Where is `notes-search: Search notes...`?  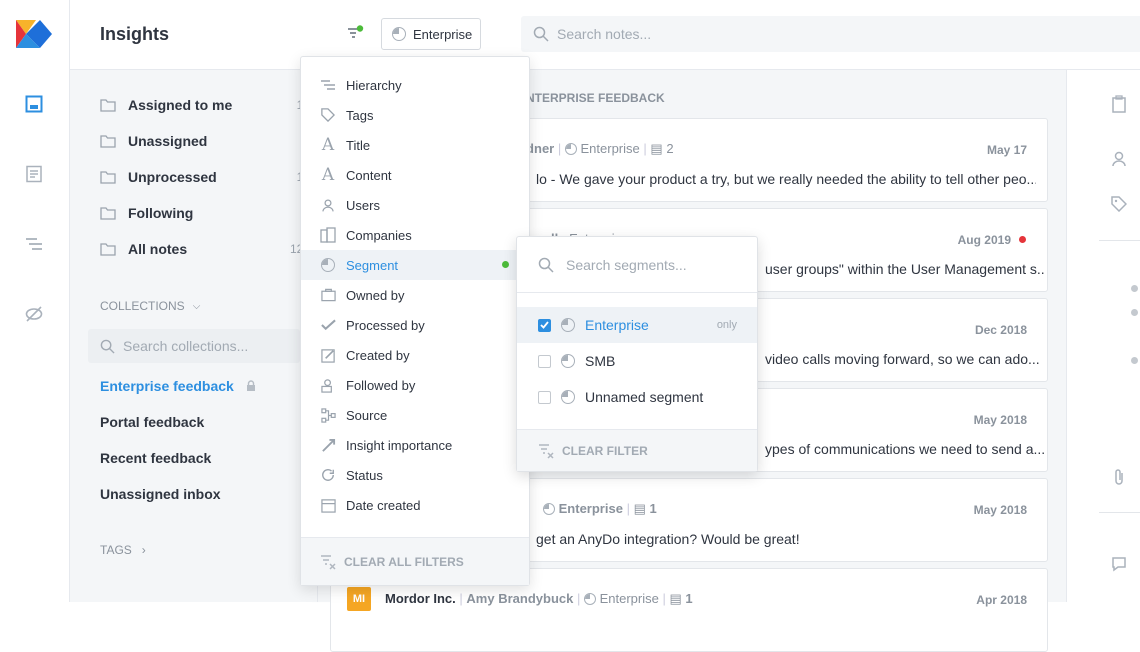
notes-search: Search notes... is located at coordinates (830, 34).